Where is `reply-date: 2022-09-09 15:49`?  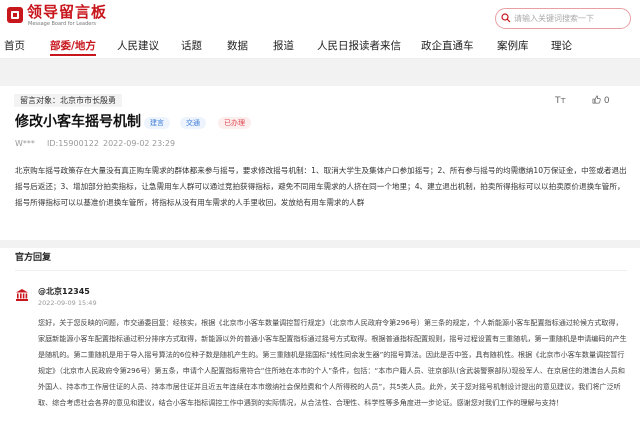 reply-date: 2022-09-09 15:49 is located at coordinates (67, 303).